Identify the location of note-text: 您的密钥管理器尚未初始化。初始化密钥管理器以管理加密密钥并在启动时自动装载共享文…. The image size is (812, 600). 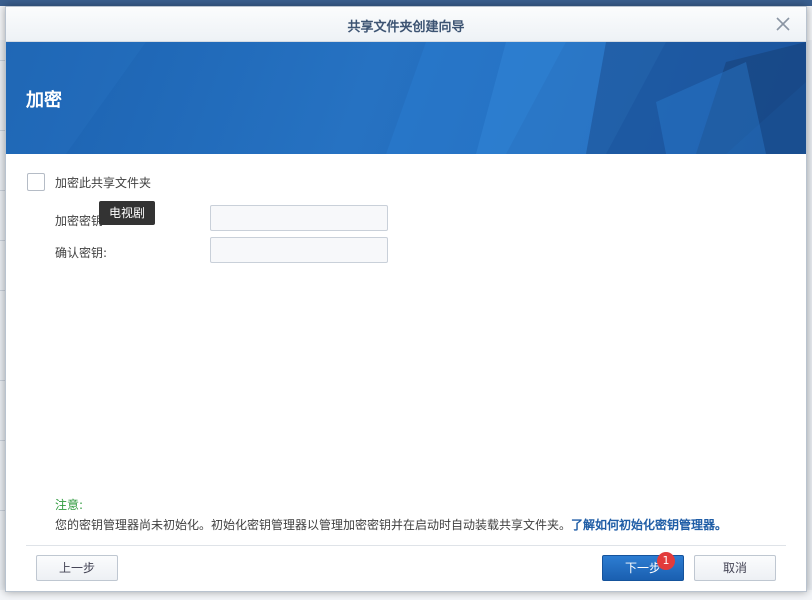
(391, 524).